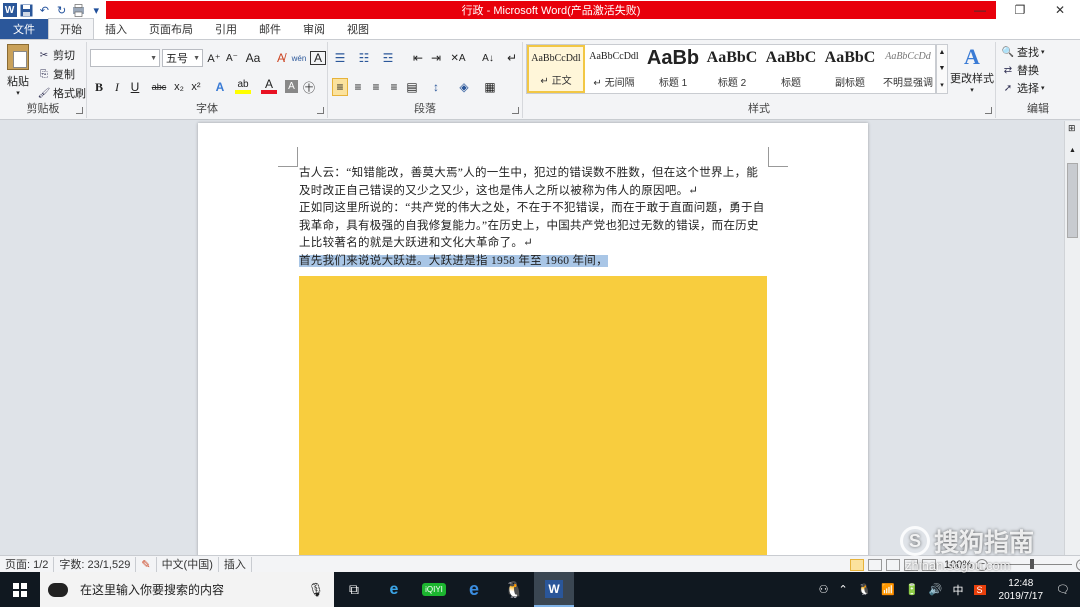 The height and width of the screenshot is (607, 1080). I want to click on web-layout-view-icon, so click(893, 564).